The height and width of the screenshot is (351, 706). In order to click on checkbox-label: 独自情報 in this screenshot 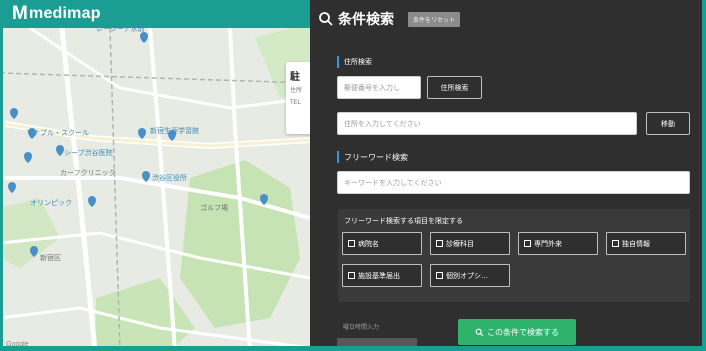, I will do `click(636, 243)`.